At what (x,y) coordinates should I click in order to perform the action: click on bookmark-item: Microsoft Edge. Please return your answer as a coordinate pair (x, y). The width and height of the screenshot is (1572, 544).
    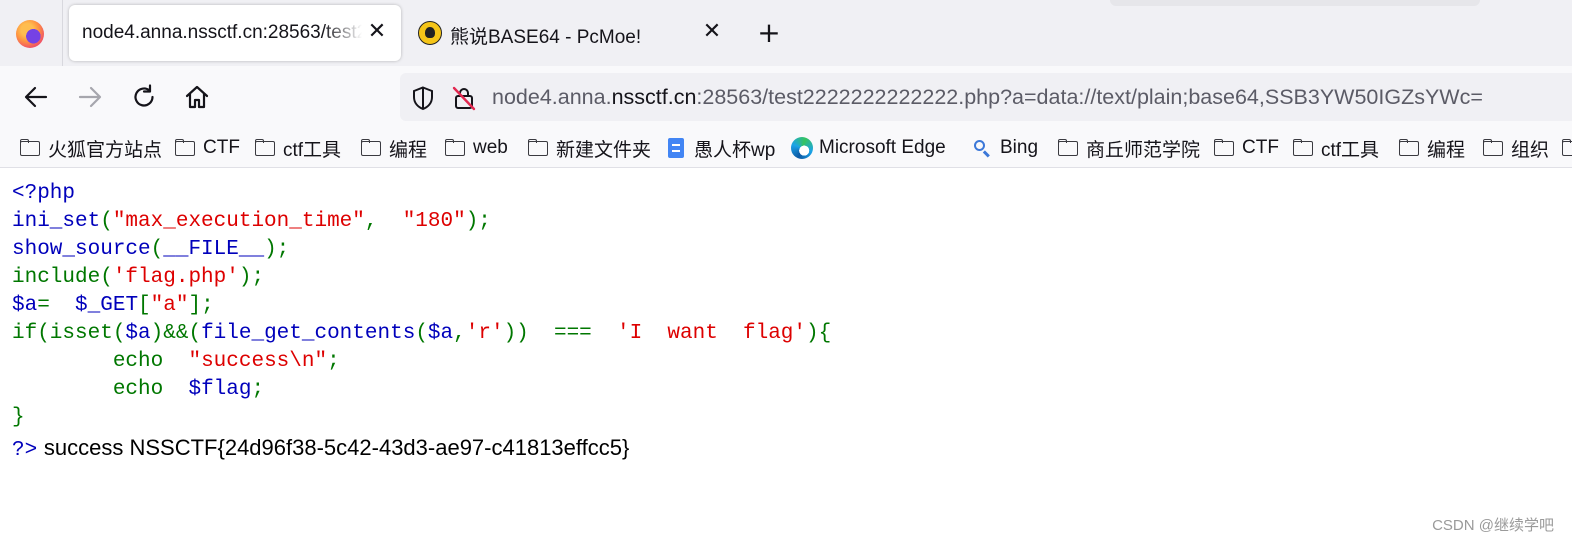
    Looking at the image, I should click on (868, 147).